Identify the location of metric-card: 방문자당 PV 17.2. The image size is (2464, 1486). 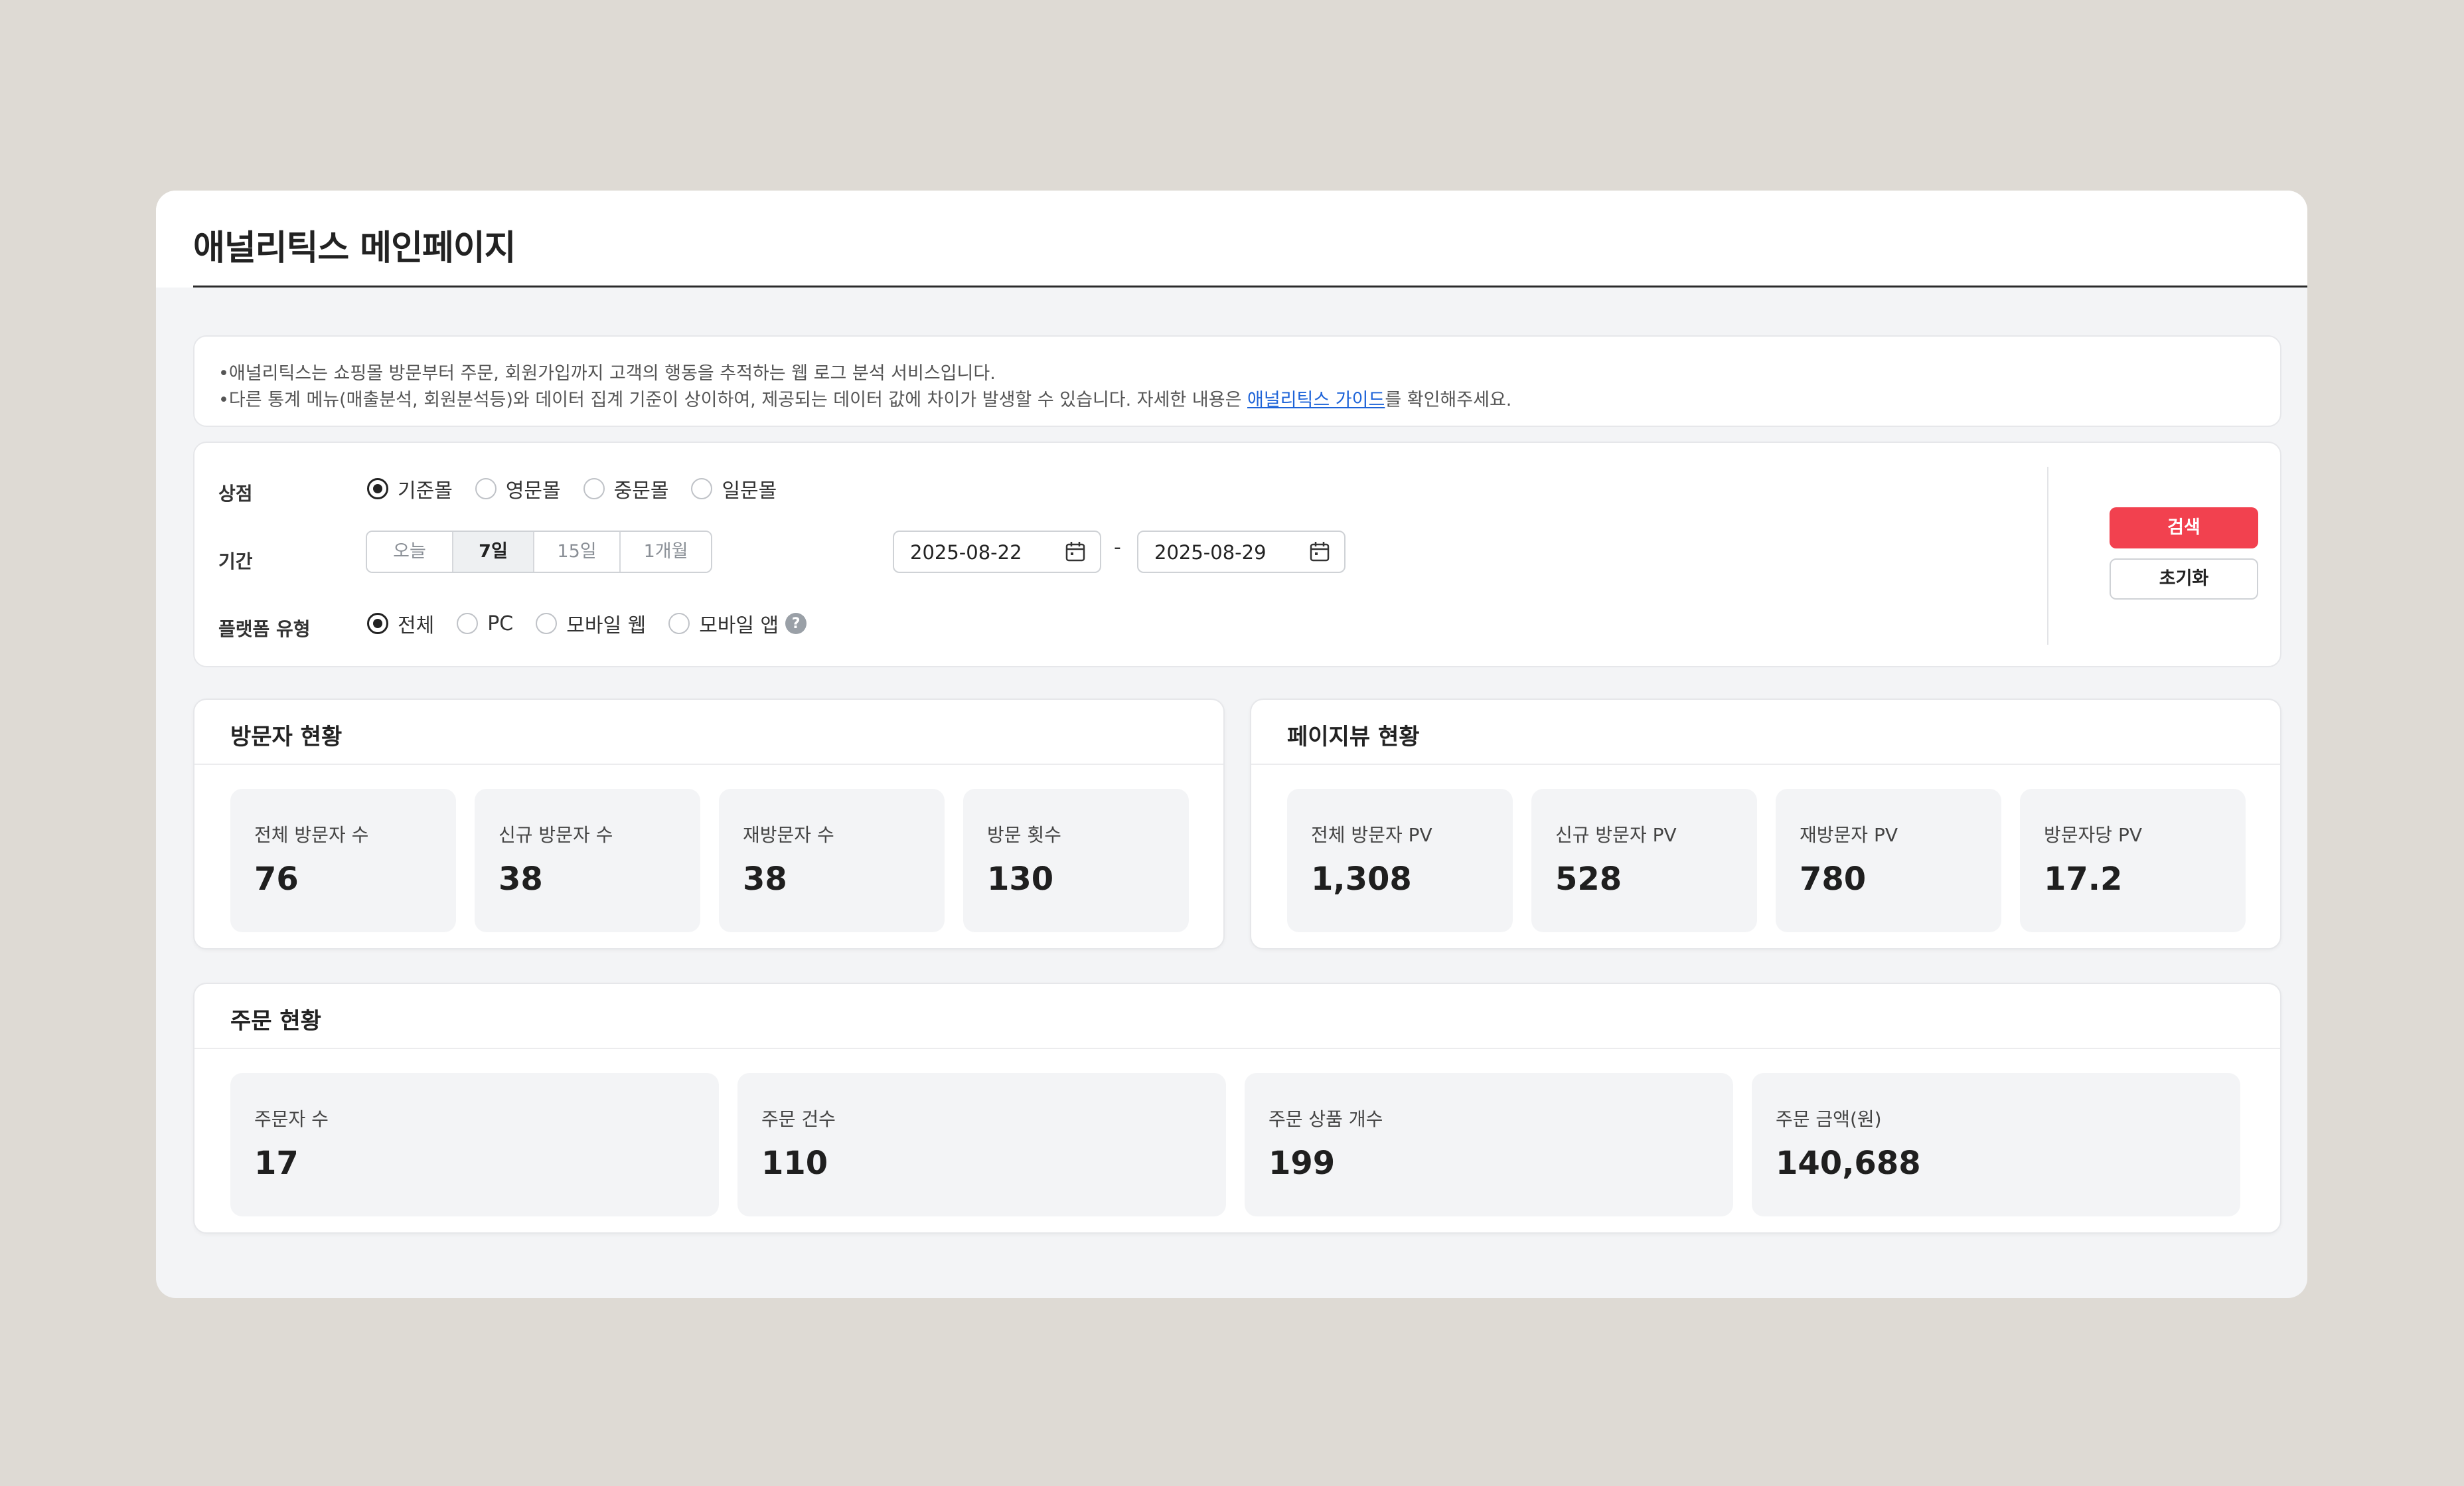
(2133, 860).